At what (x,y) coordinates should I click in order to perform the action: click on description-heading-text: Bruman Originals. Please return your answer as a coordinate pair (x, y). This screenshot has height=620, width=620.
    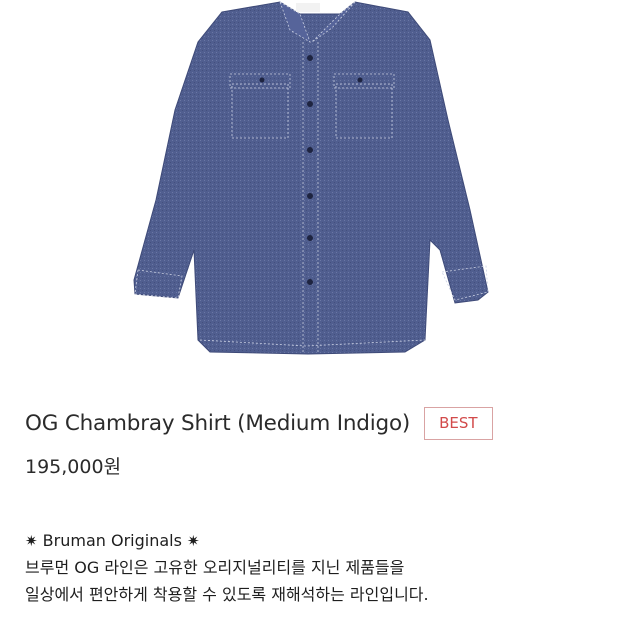
    Looking at the image, I should click on (112, 540).